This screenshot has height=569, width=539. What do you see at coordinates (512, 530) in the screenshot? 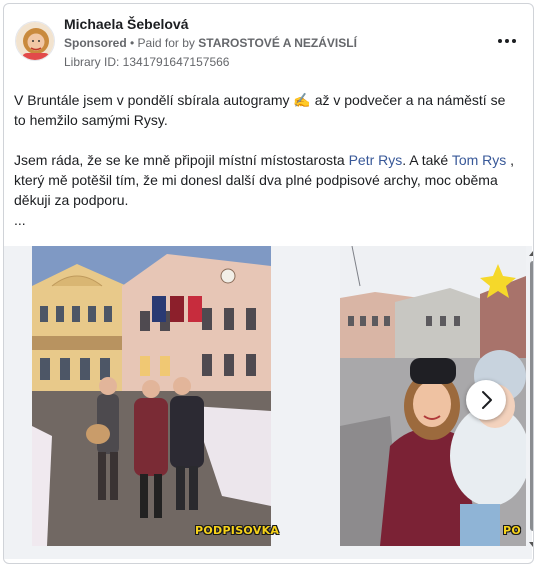
I see `photo-badge-2: PO` at bounding box center [512, 530].